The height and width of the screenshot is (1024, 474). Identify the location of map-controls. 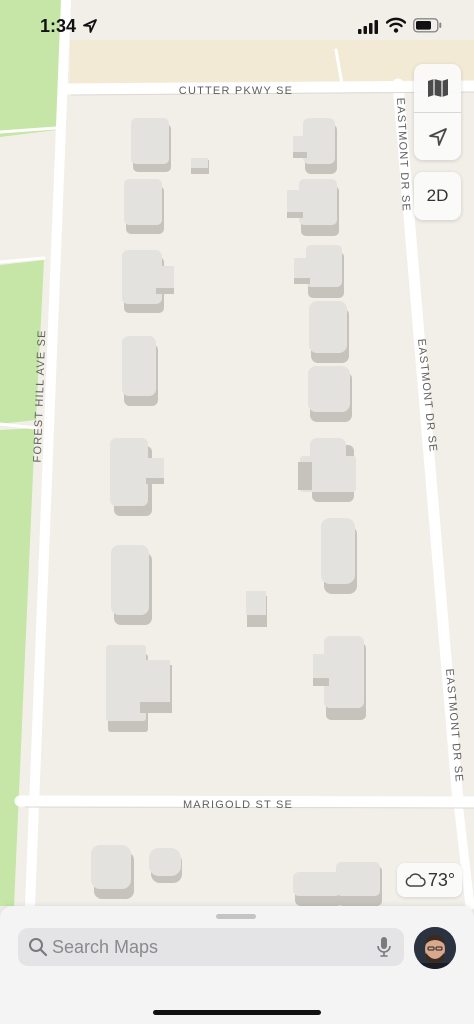
(437, 112).